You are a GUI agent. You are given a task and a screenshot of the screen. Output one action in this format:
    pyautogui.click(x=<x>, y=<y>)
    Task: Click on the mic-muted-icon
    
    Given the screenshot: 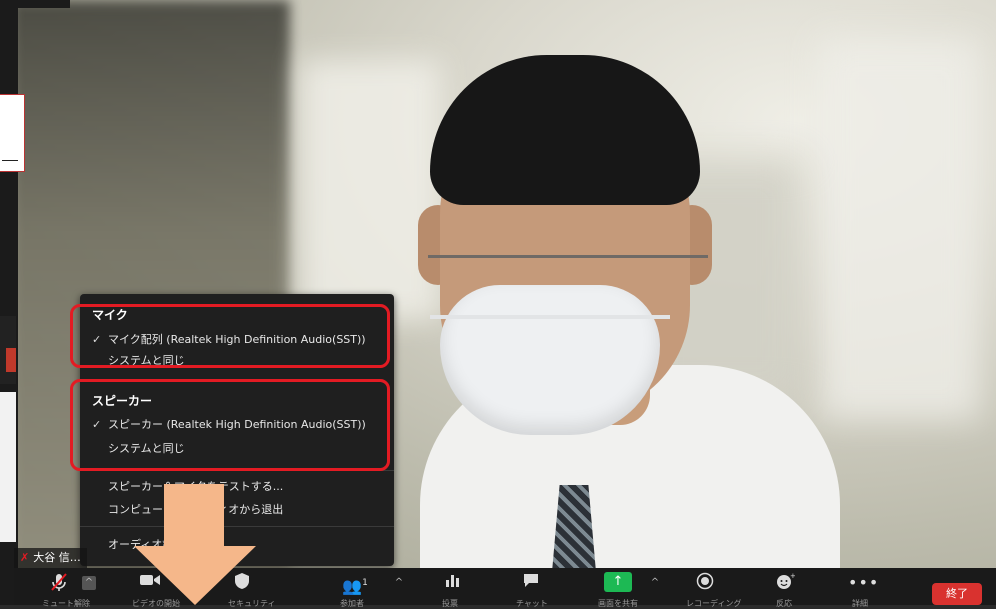 What is the action you would take?
    pyautogui.click(x=59, y=582)
    